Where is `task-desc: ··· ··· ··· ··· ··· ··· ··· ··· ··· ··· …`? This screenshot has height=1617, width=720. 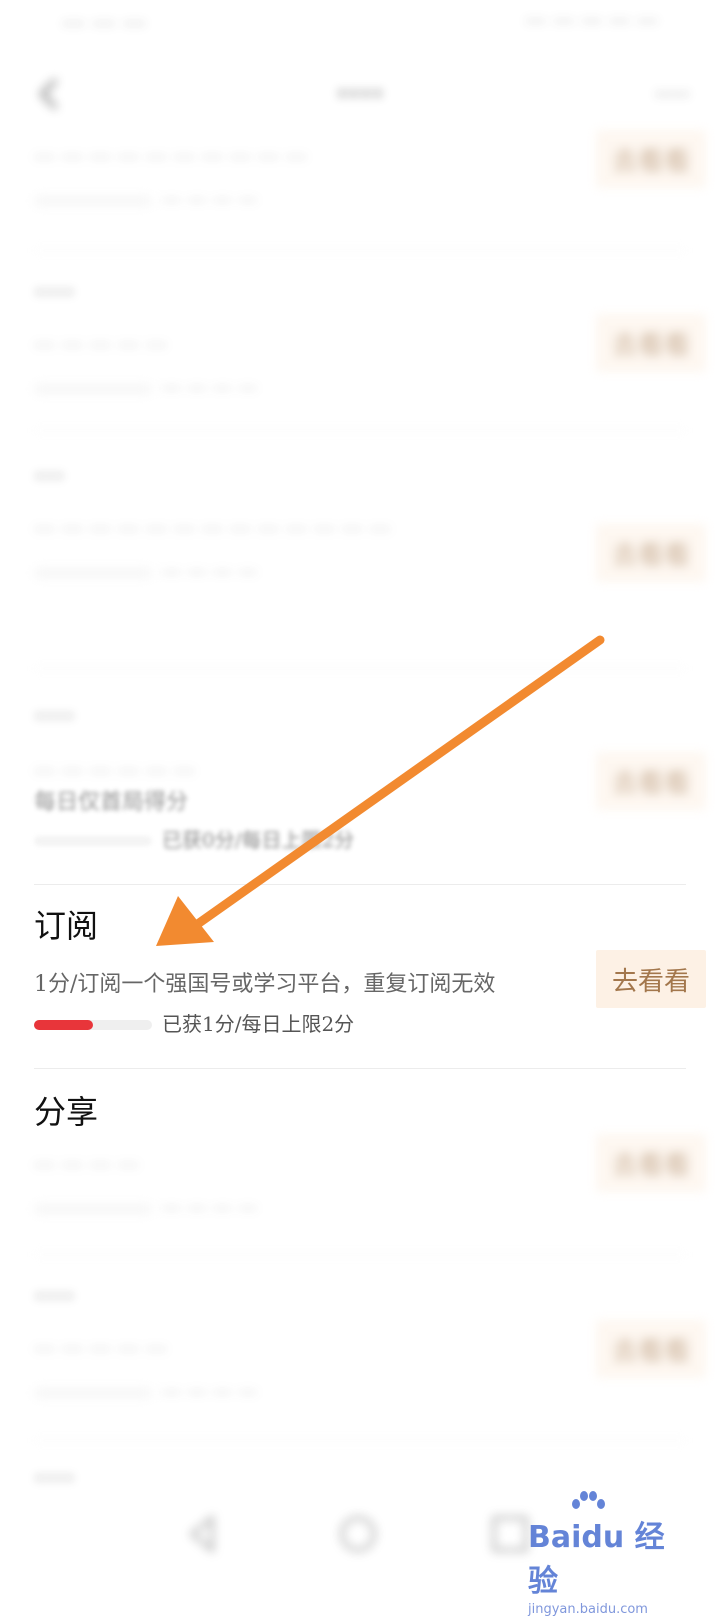
task-desc: ··· ··· ··· ··· ··· ··· ··· ··· ··· ··· … is located at coordinates (212, 530).